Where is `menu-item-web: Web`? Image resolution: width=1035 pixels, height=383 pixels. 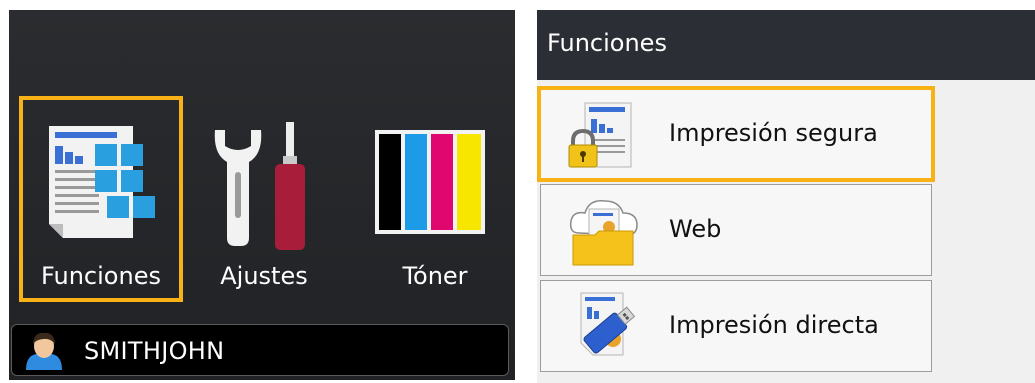
menu-item-web: Web is located at coordinates (736, 230).